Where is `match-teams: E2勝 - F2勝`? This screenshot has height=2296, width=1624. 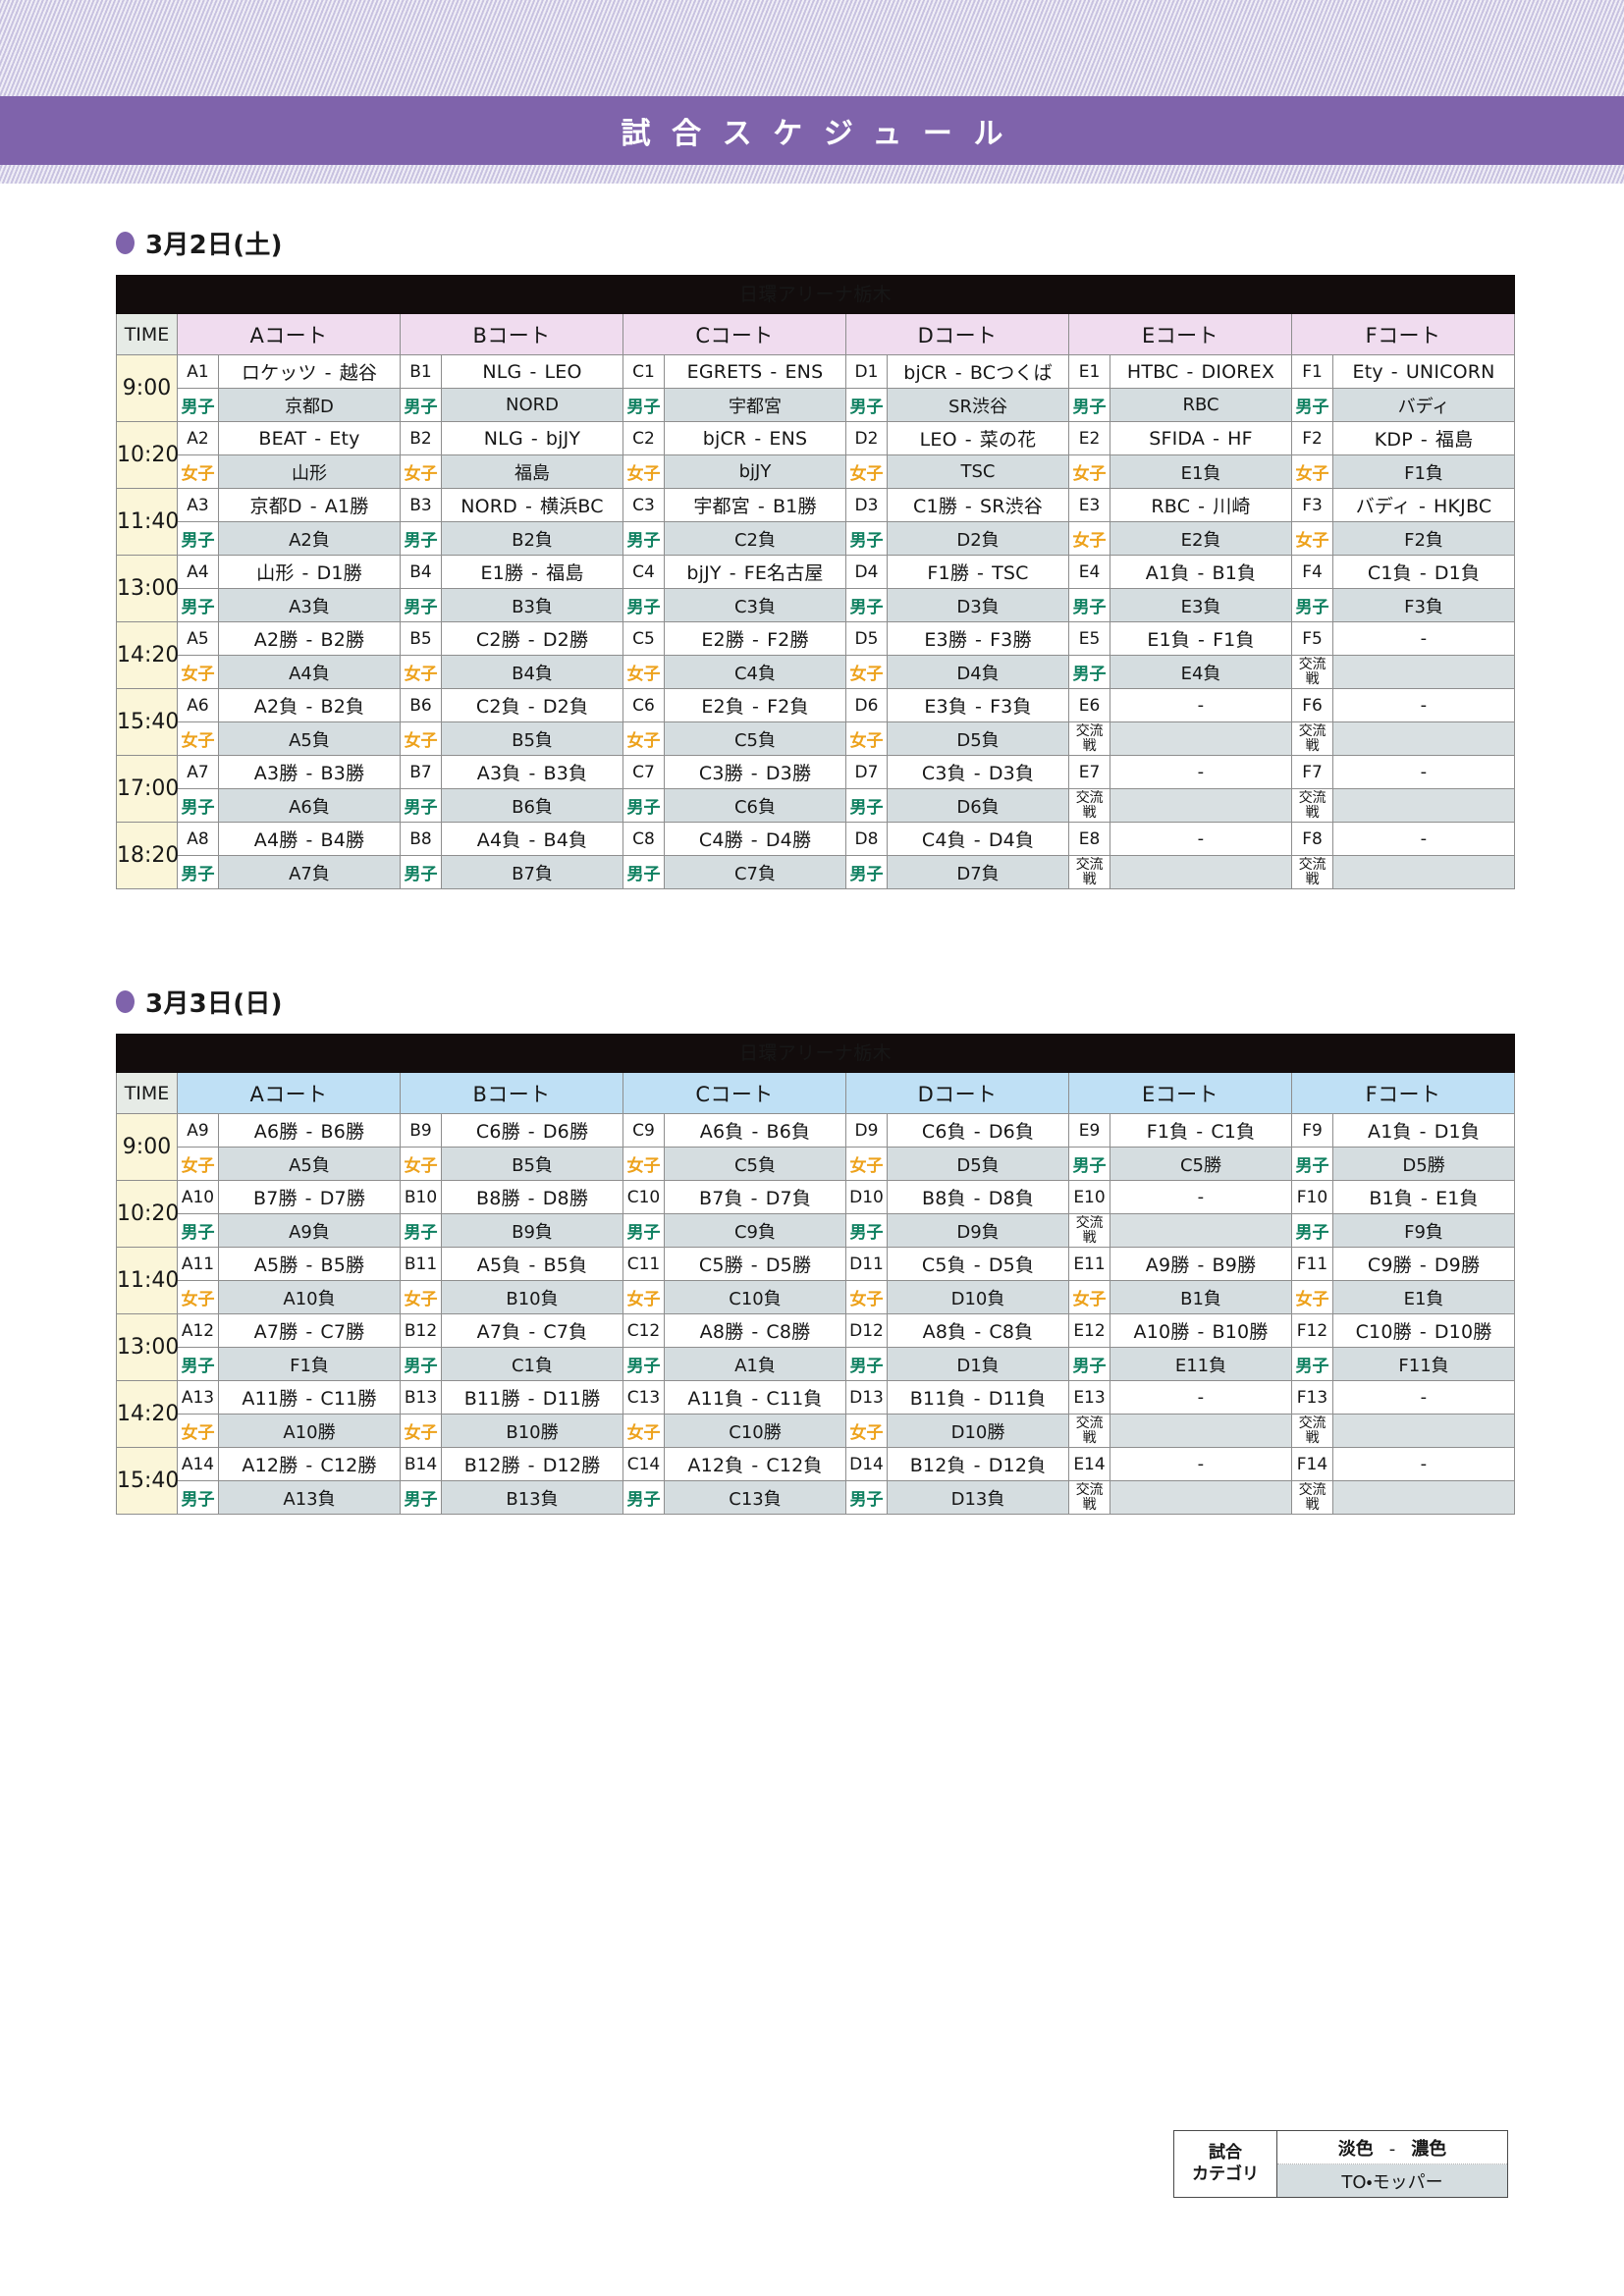 match-teams: E2勝 - F2勝 is located at coordinates (755, 638).